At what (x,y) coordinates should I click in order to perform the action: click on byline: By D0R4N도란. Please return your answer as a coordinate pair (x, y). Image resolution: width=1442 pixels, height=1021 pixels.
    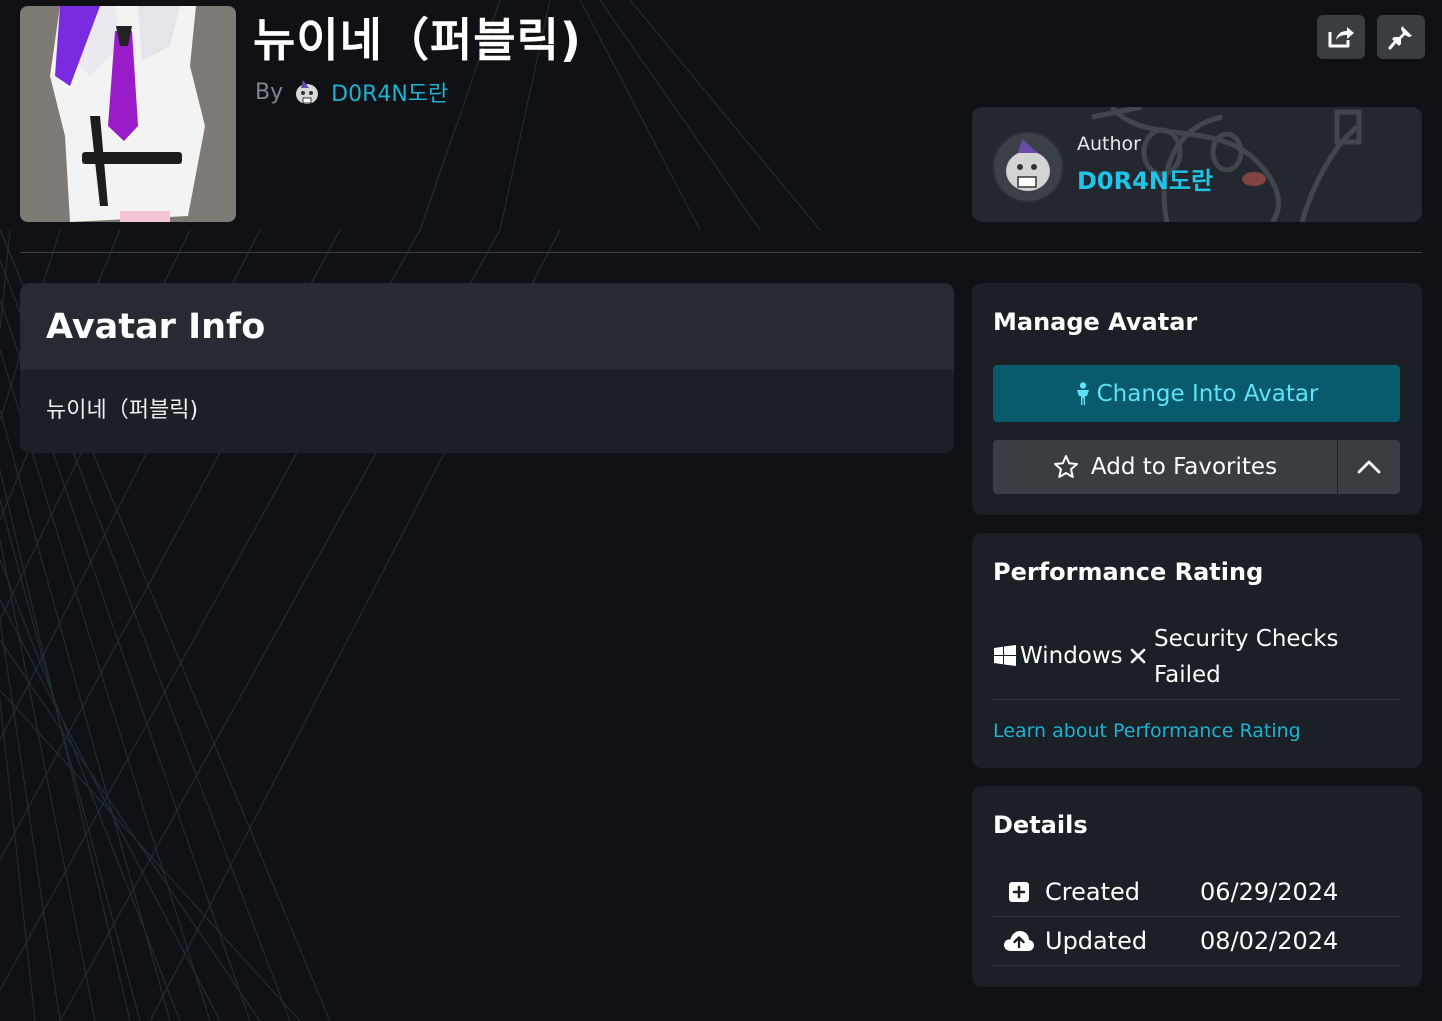
    Looking at the image, I should click on (351, 92).